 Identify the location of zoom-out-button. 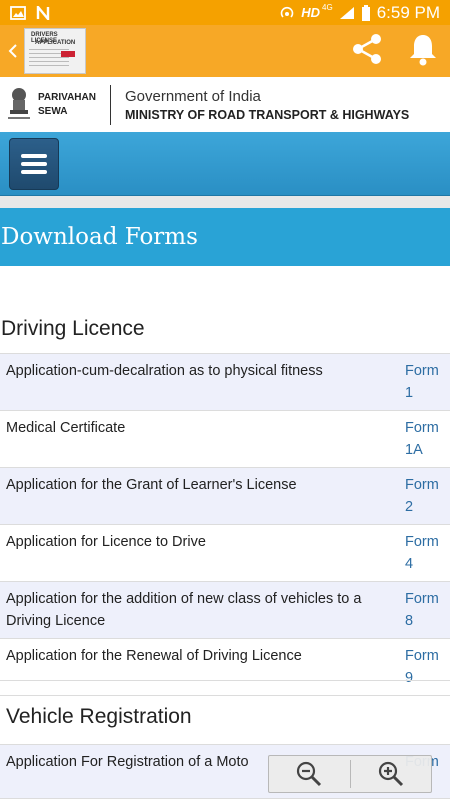
(309, 774).